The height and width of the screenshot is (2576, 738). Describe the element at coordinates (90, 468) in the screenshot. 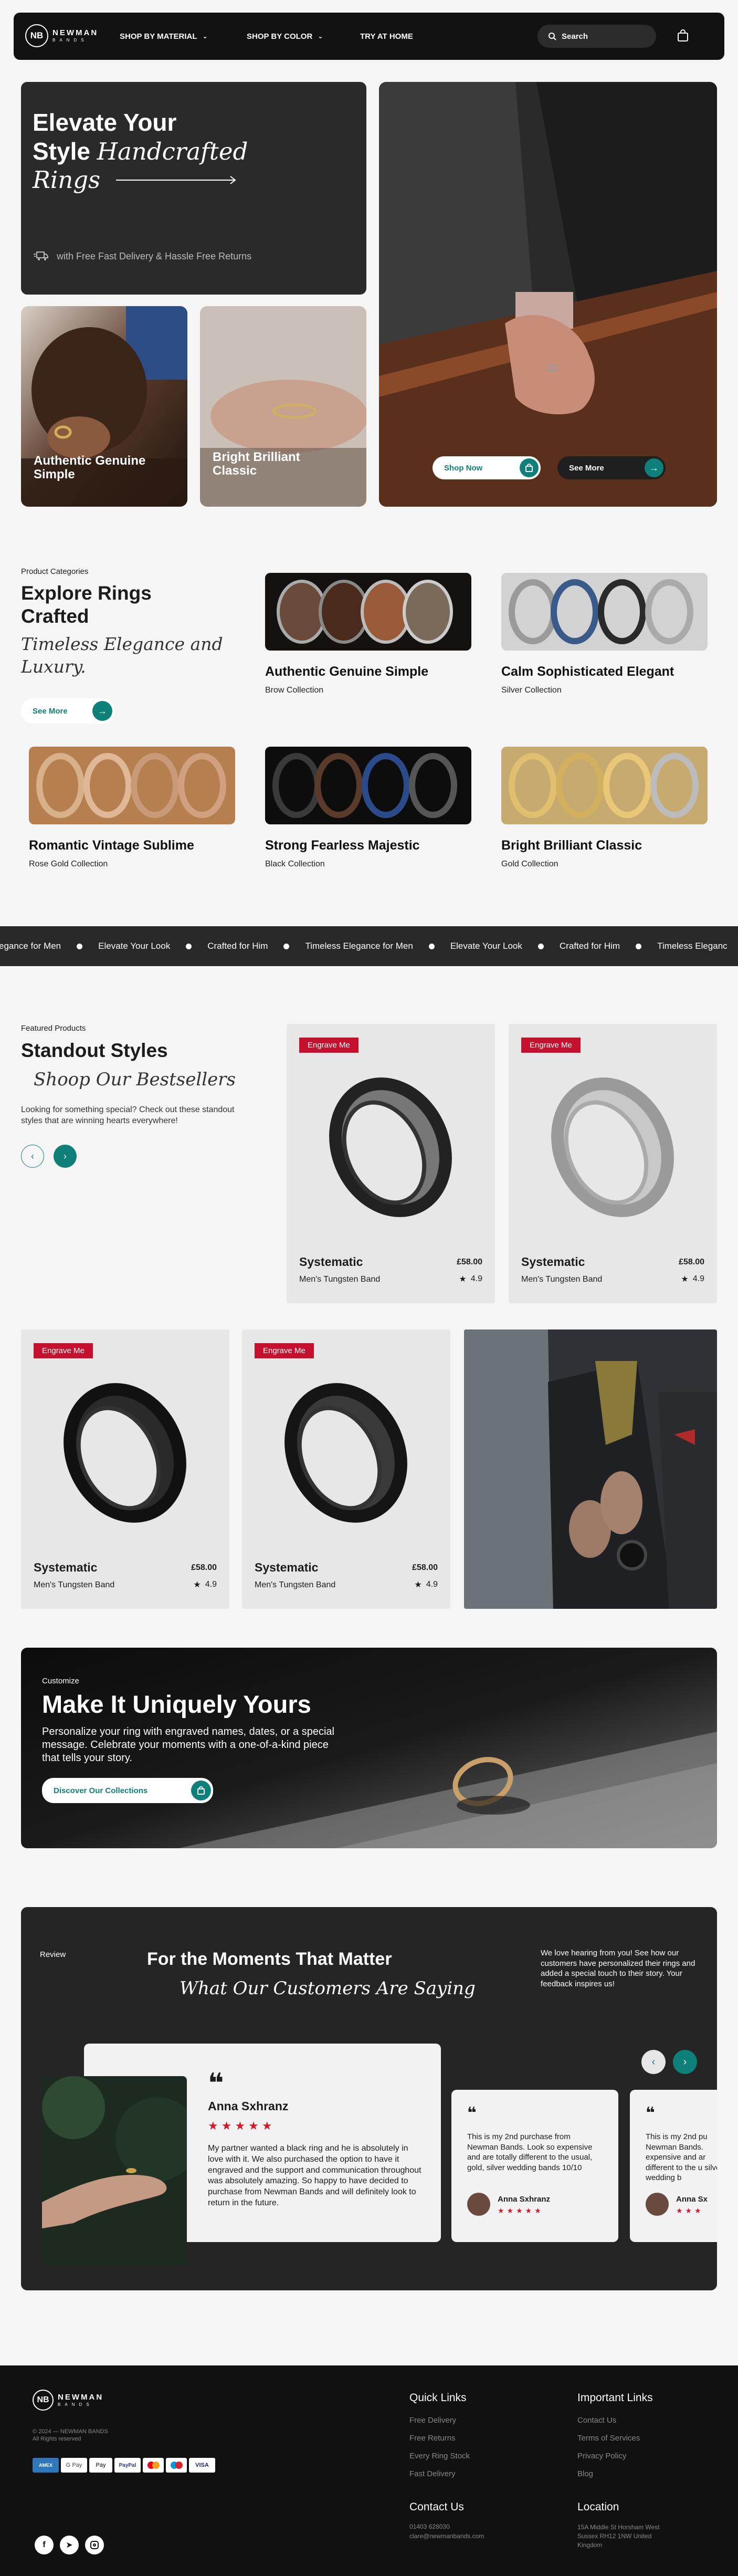

I see `hero-card-label: Authentic Genuine Simple` at that location.